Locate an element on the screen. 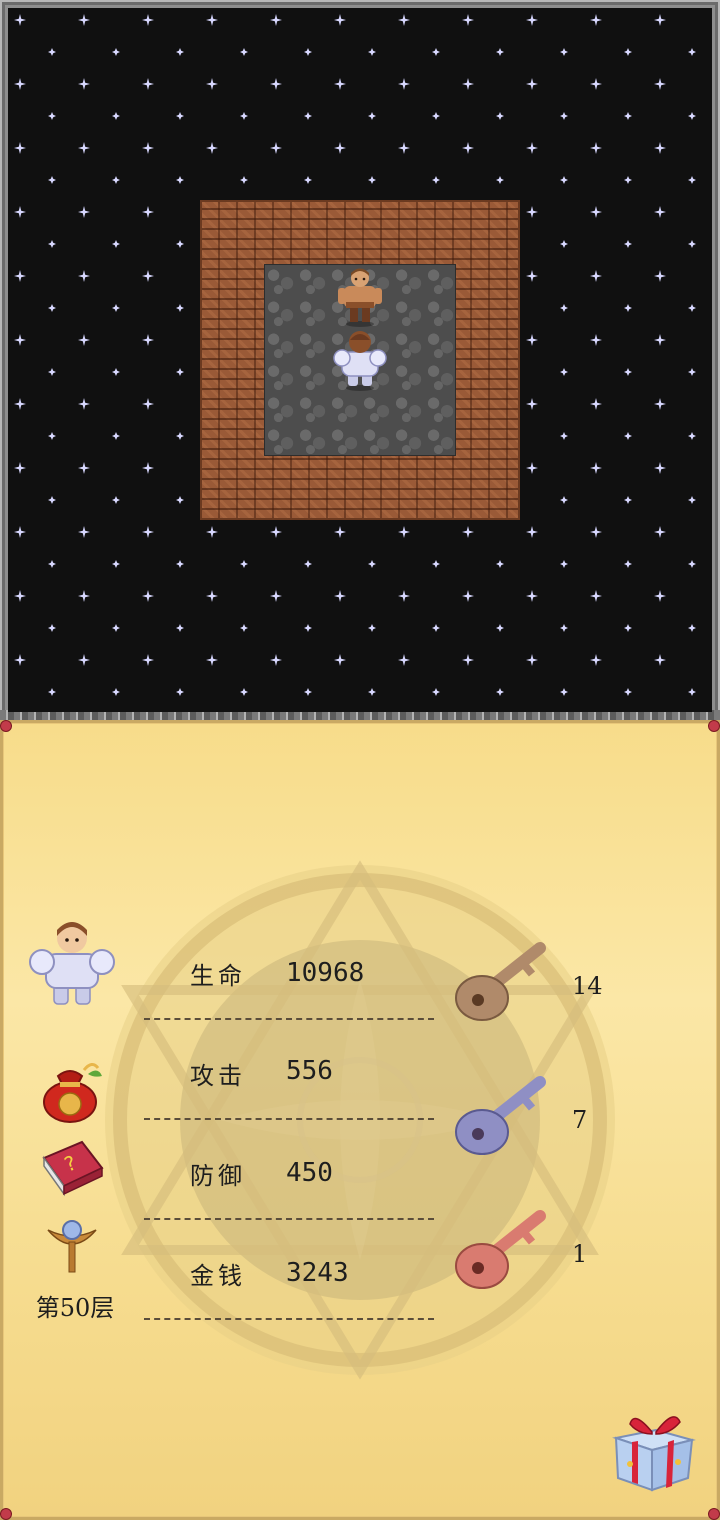  stat-divider is located at coordinates (289, 1319).